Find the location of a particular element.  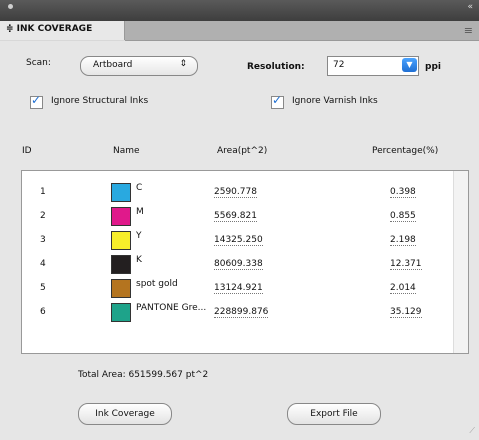

table-row: 3 Y 14325.250 2.198 is located at coordinates (237, 240).